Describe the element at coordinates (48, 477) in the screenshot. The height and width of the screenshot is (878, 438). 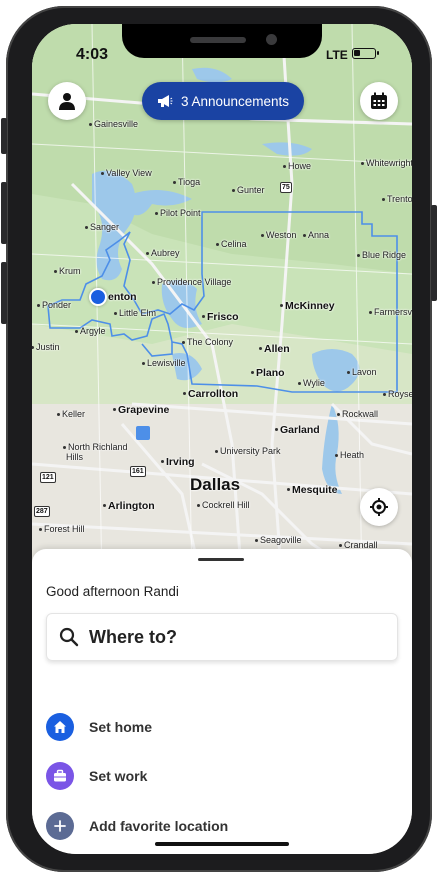
I see `highway-shield-121: 121` at that location.